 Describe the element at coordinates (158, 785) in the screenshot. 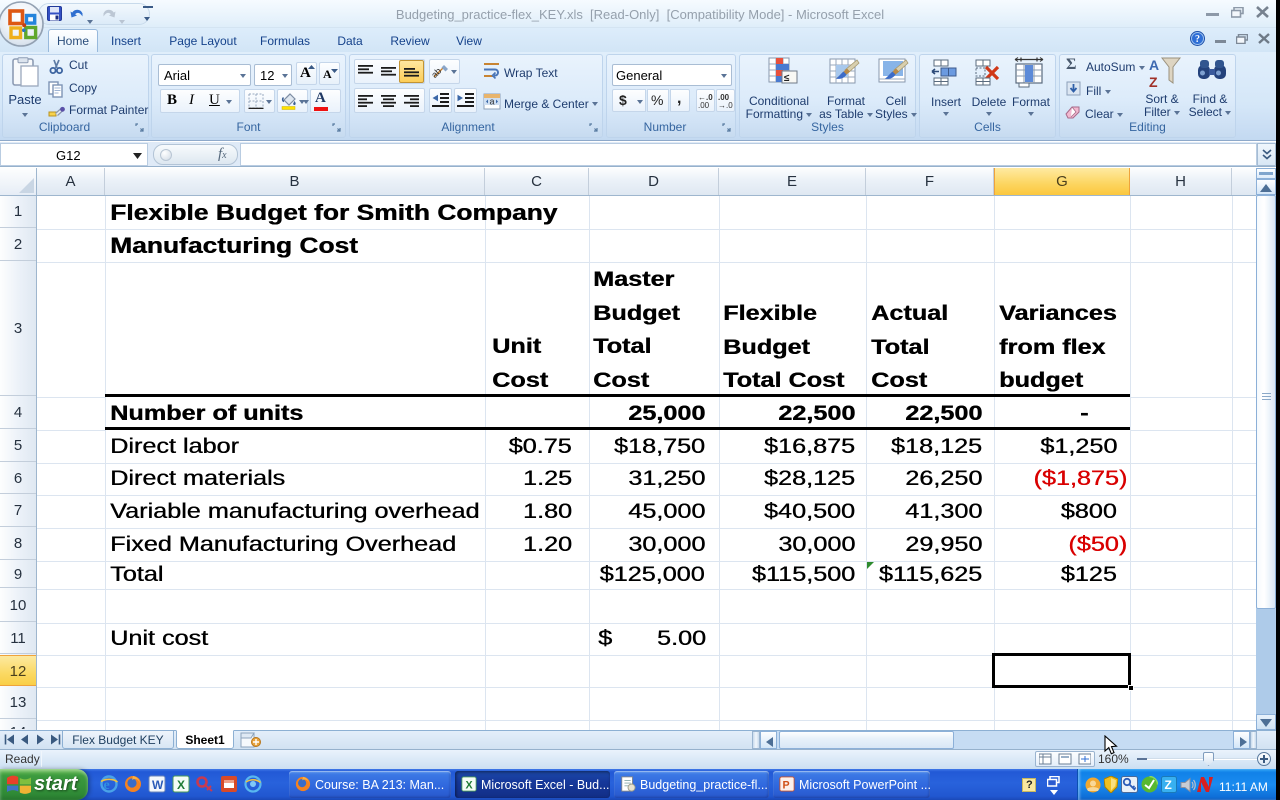

I see `svg-text: W` at that location.